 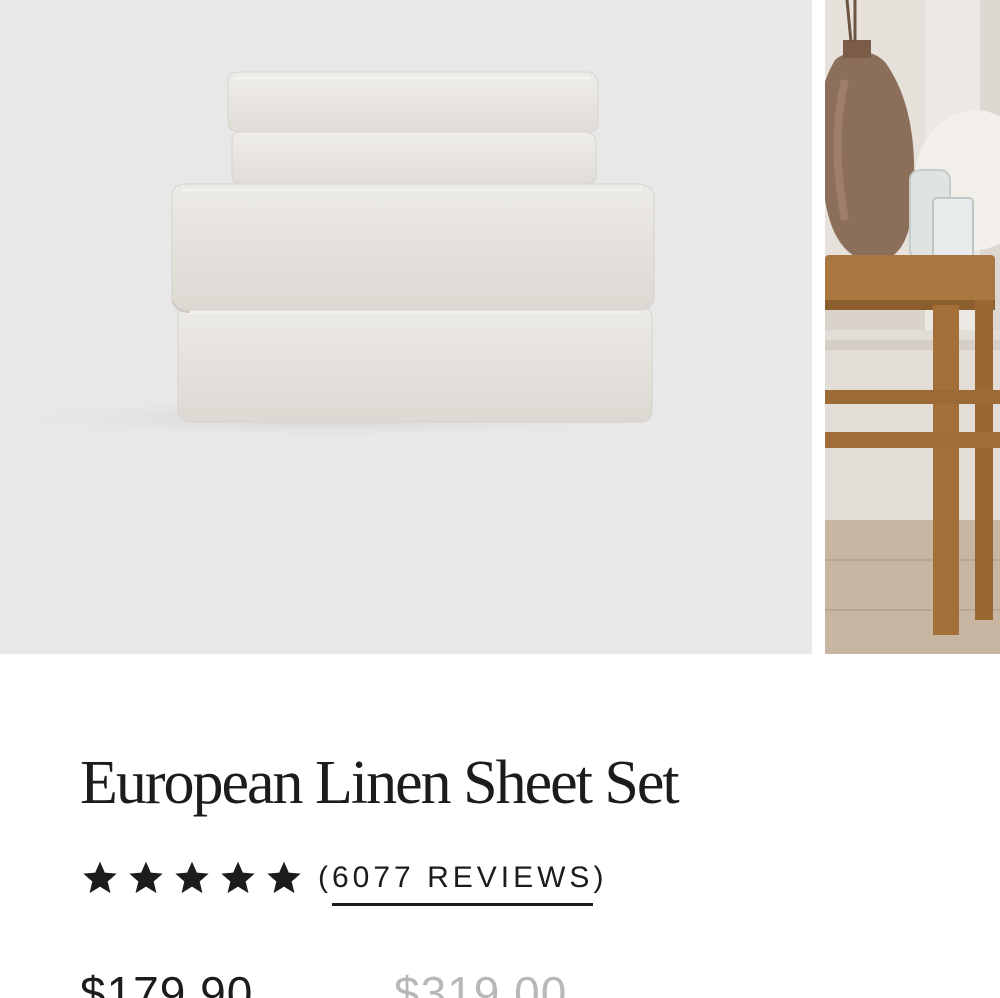 I want to click on compare-price: $319.00, so click(x=481, y=982).